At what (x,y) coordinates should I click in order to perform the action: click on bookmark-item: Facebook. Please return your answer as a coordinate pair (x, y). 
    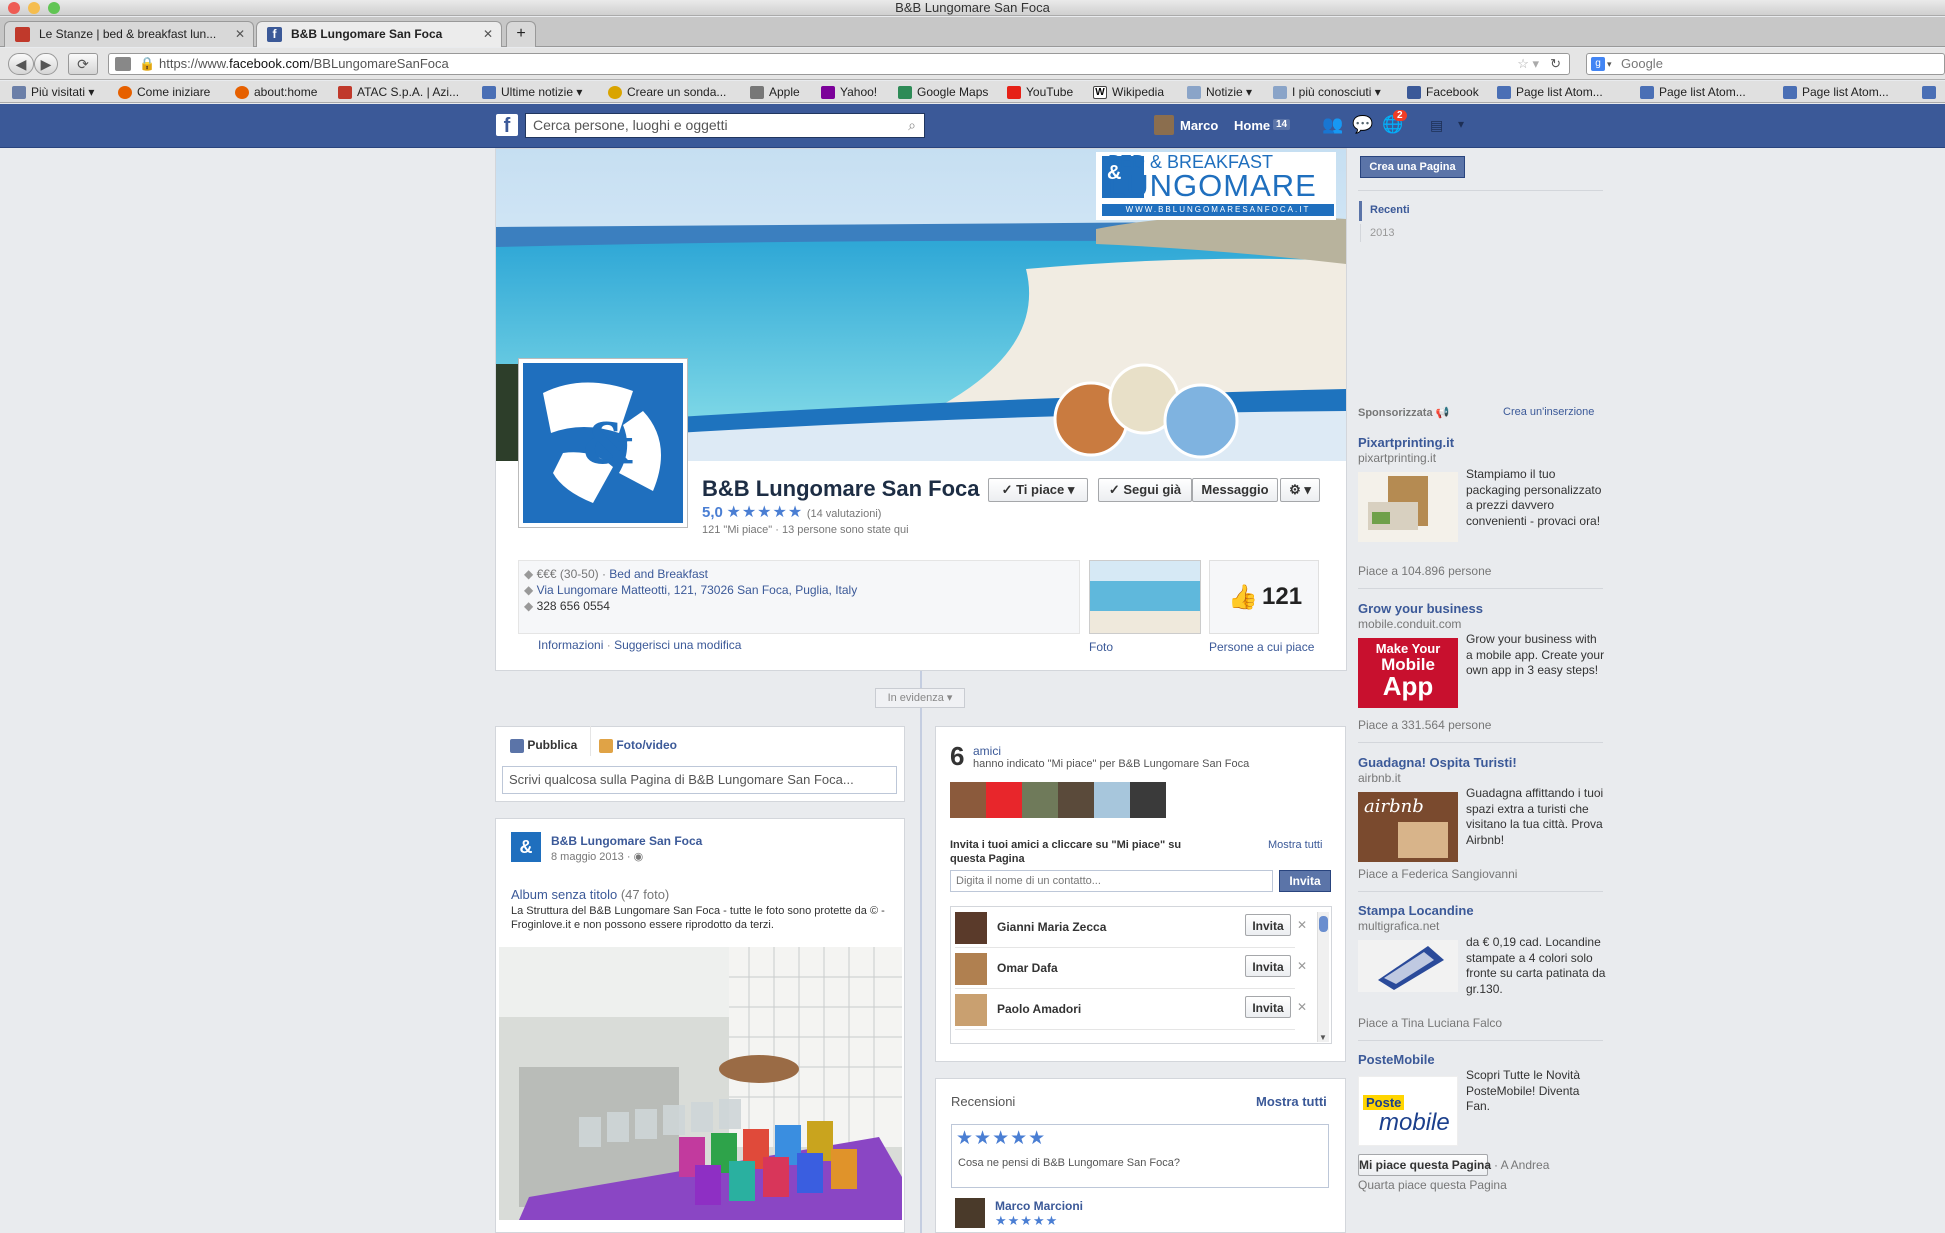
    Looking at the image, I should click on (1443, 92).